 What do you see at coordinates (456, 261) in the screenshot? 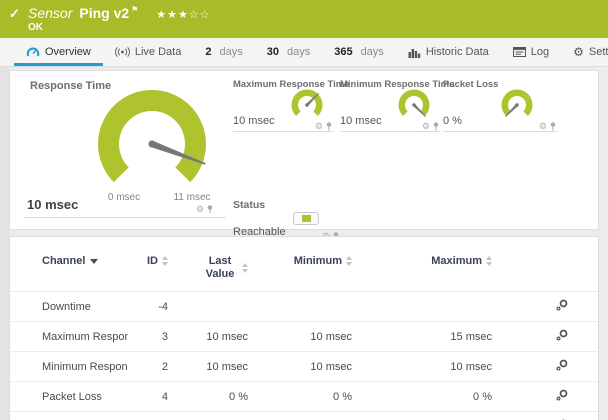
I see `col-header-maximum-label: Maximum` at bounding box center [456, 261].